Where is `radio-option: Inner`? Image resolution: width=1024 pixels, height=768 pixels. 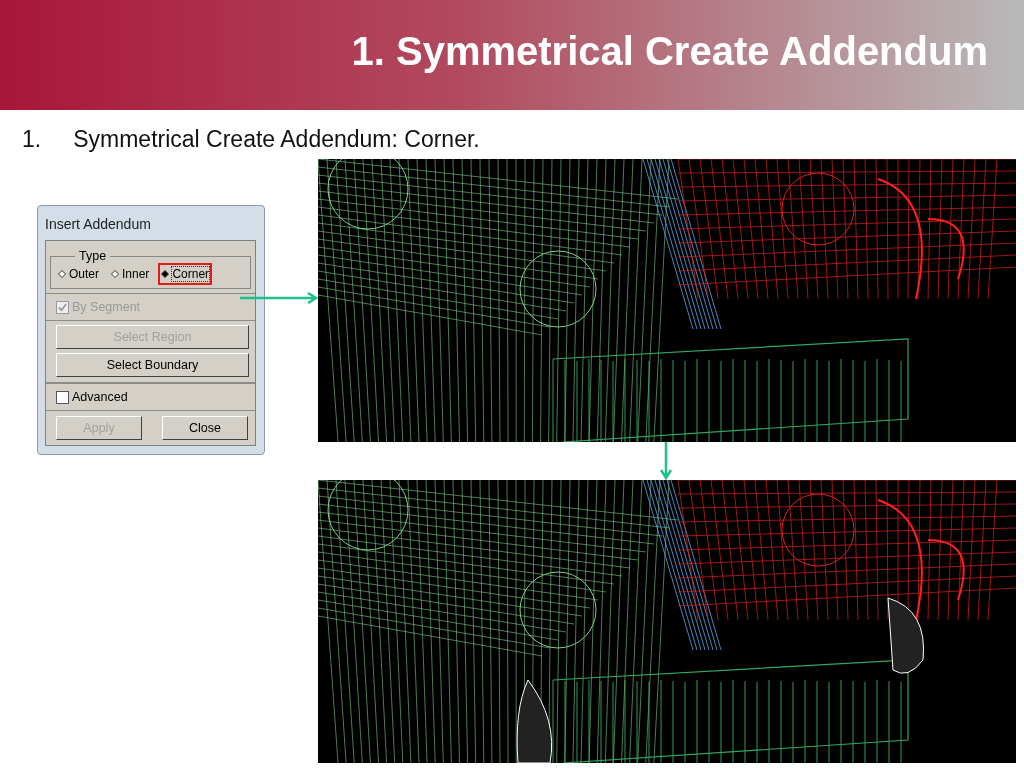 radio-option: Inner is located at coordinates (130, 274).